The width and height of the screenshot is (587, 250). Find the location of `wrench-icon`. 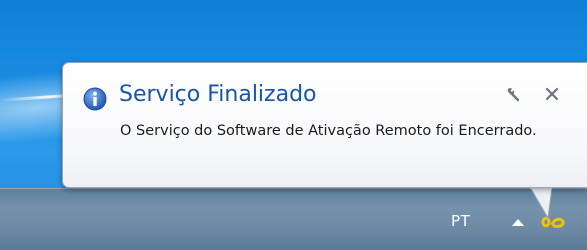

wrench-icon is located at coordinates (515, 95).